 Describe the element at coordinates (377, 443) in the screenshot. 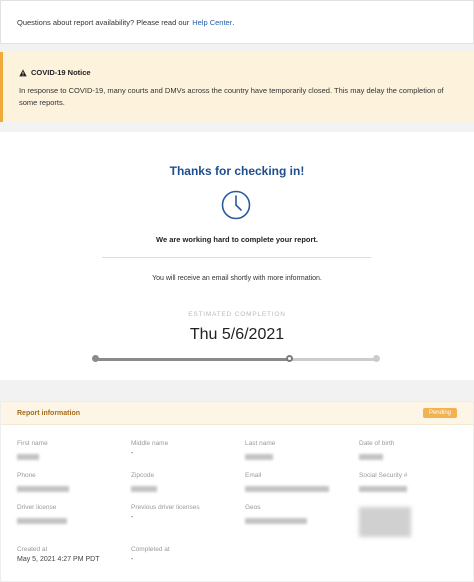

I see `field-label: Date of birth` at that location.